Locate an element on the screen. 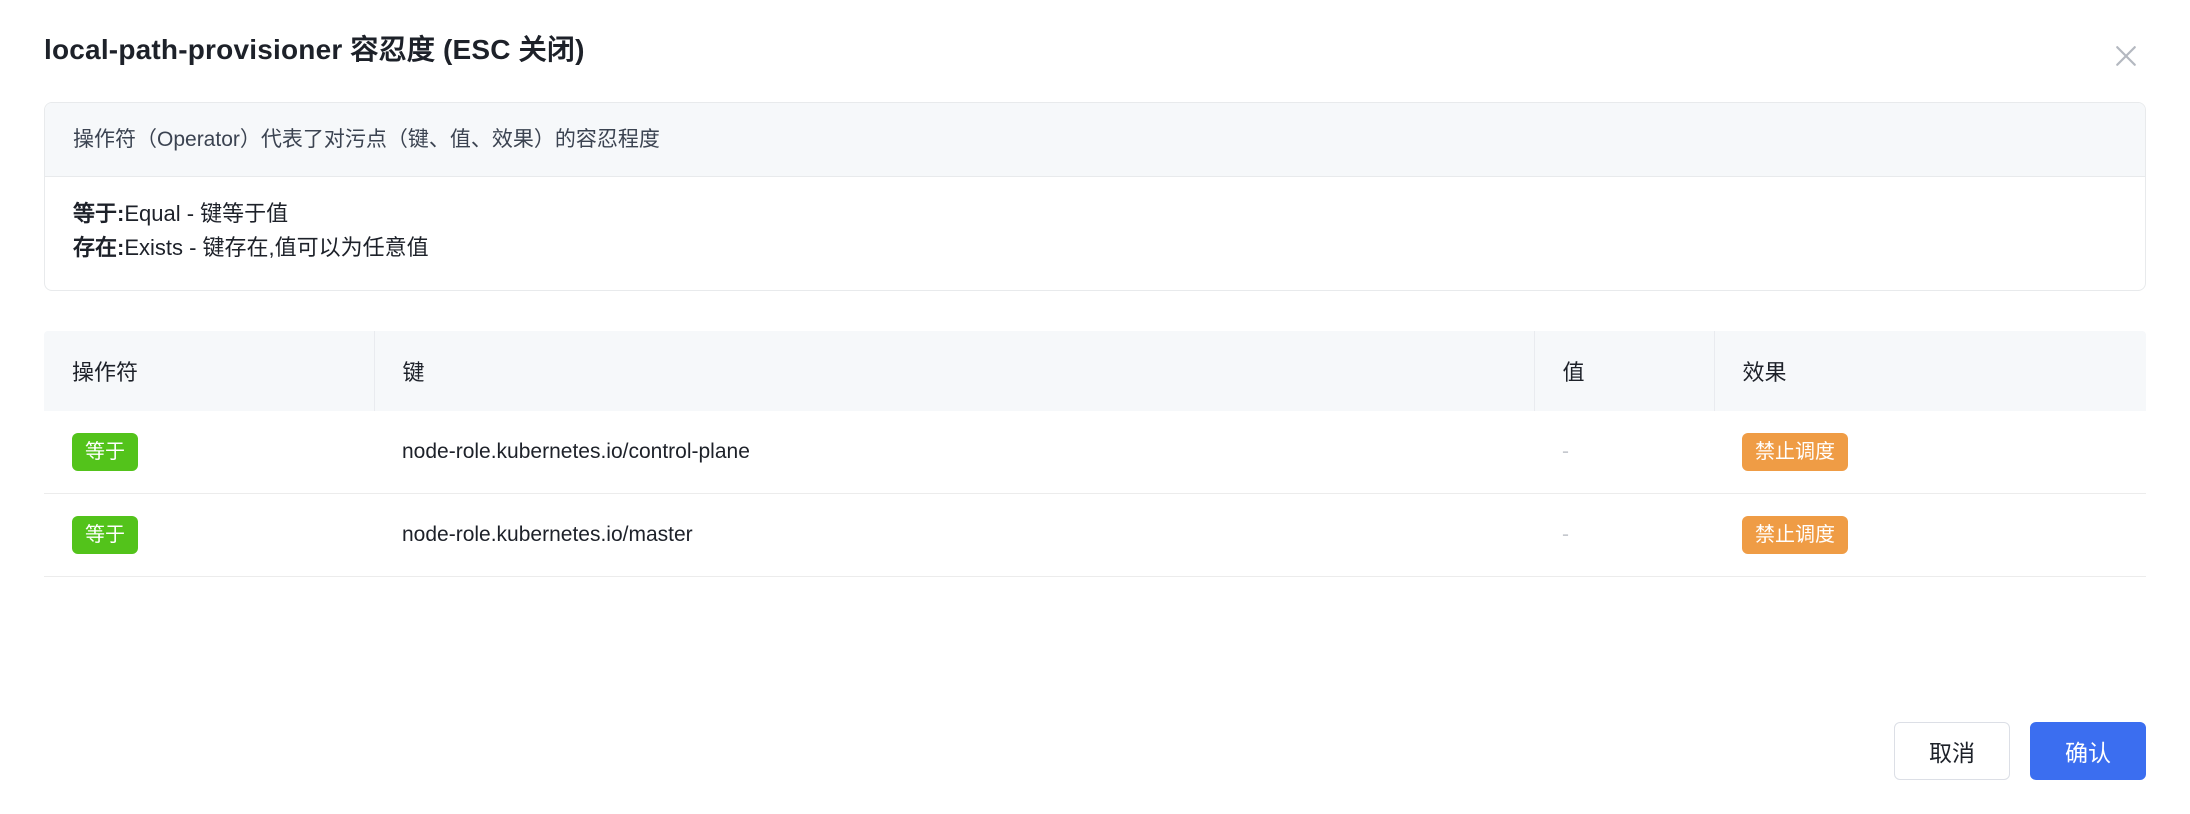 This screenshot has height=814, width=2190. dialog-footer: 取消 确认 is located at coordinates (2020, 751).